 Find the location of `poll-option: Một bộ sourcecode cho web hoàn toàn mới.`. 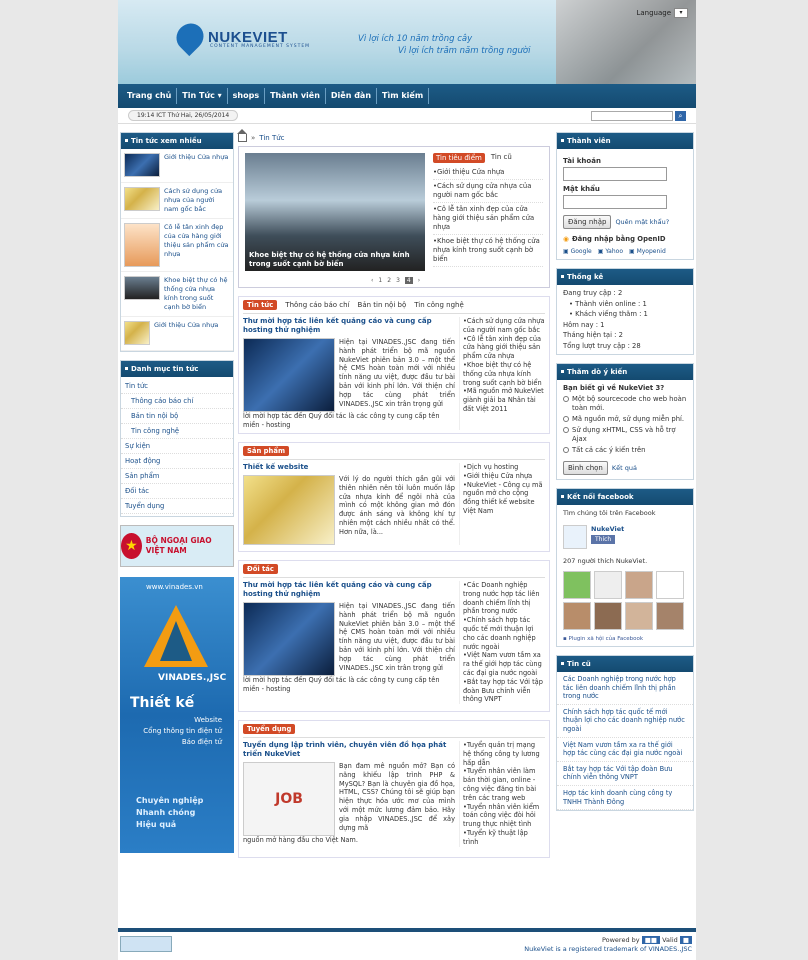

poll-option: Một bộ sourcecode cho web hoàn toàn mới. is located at coordinates (625, 404).